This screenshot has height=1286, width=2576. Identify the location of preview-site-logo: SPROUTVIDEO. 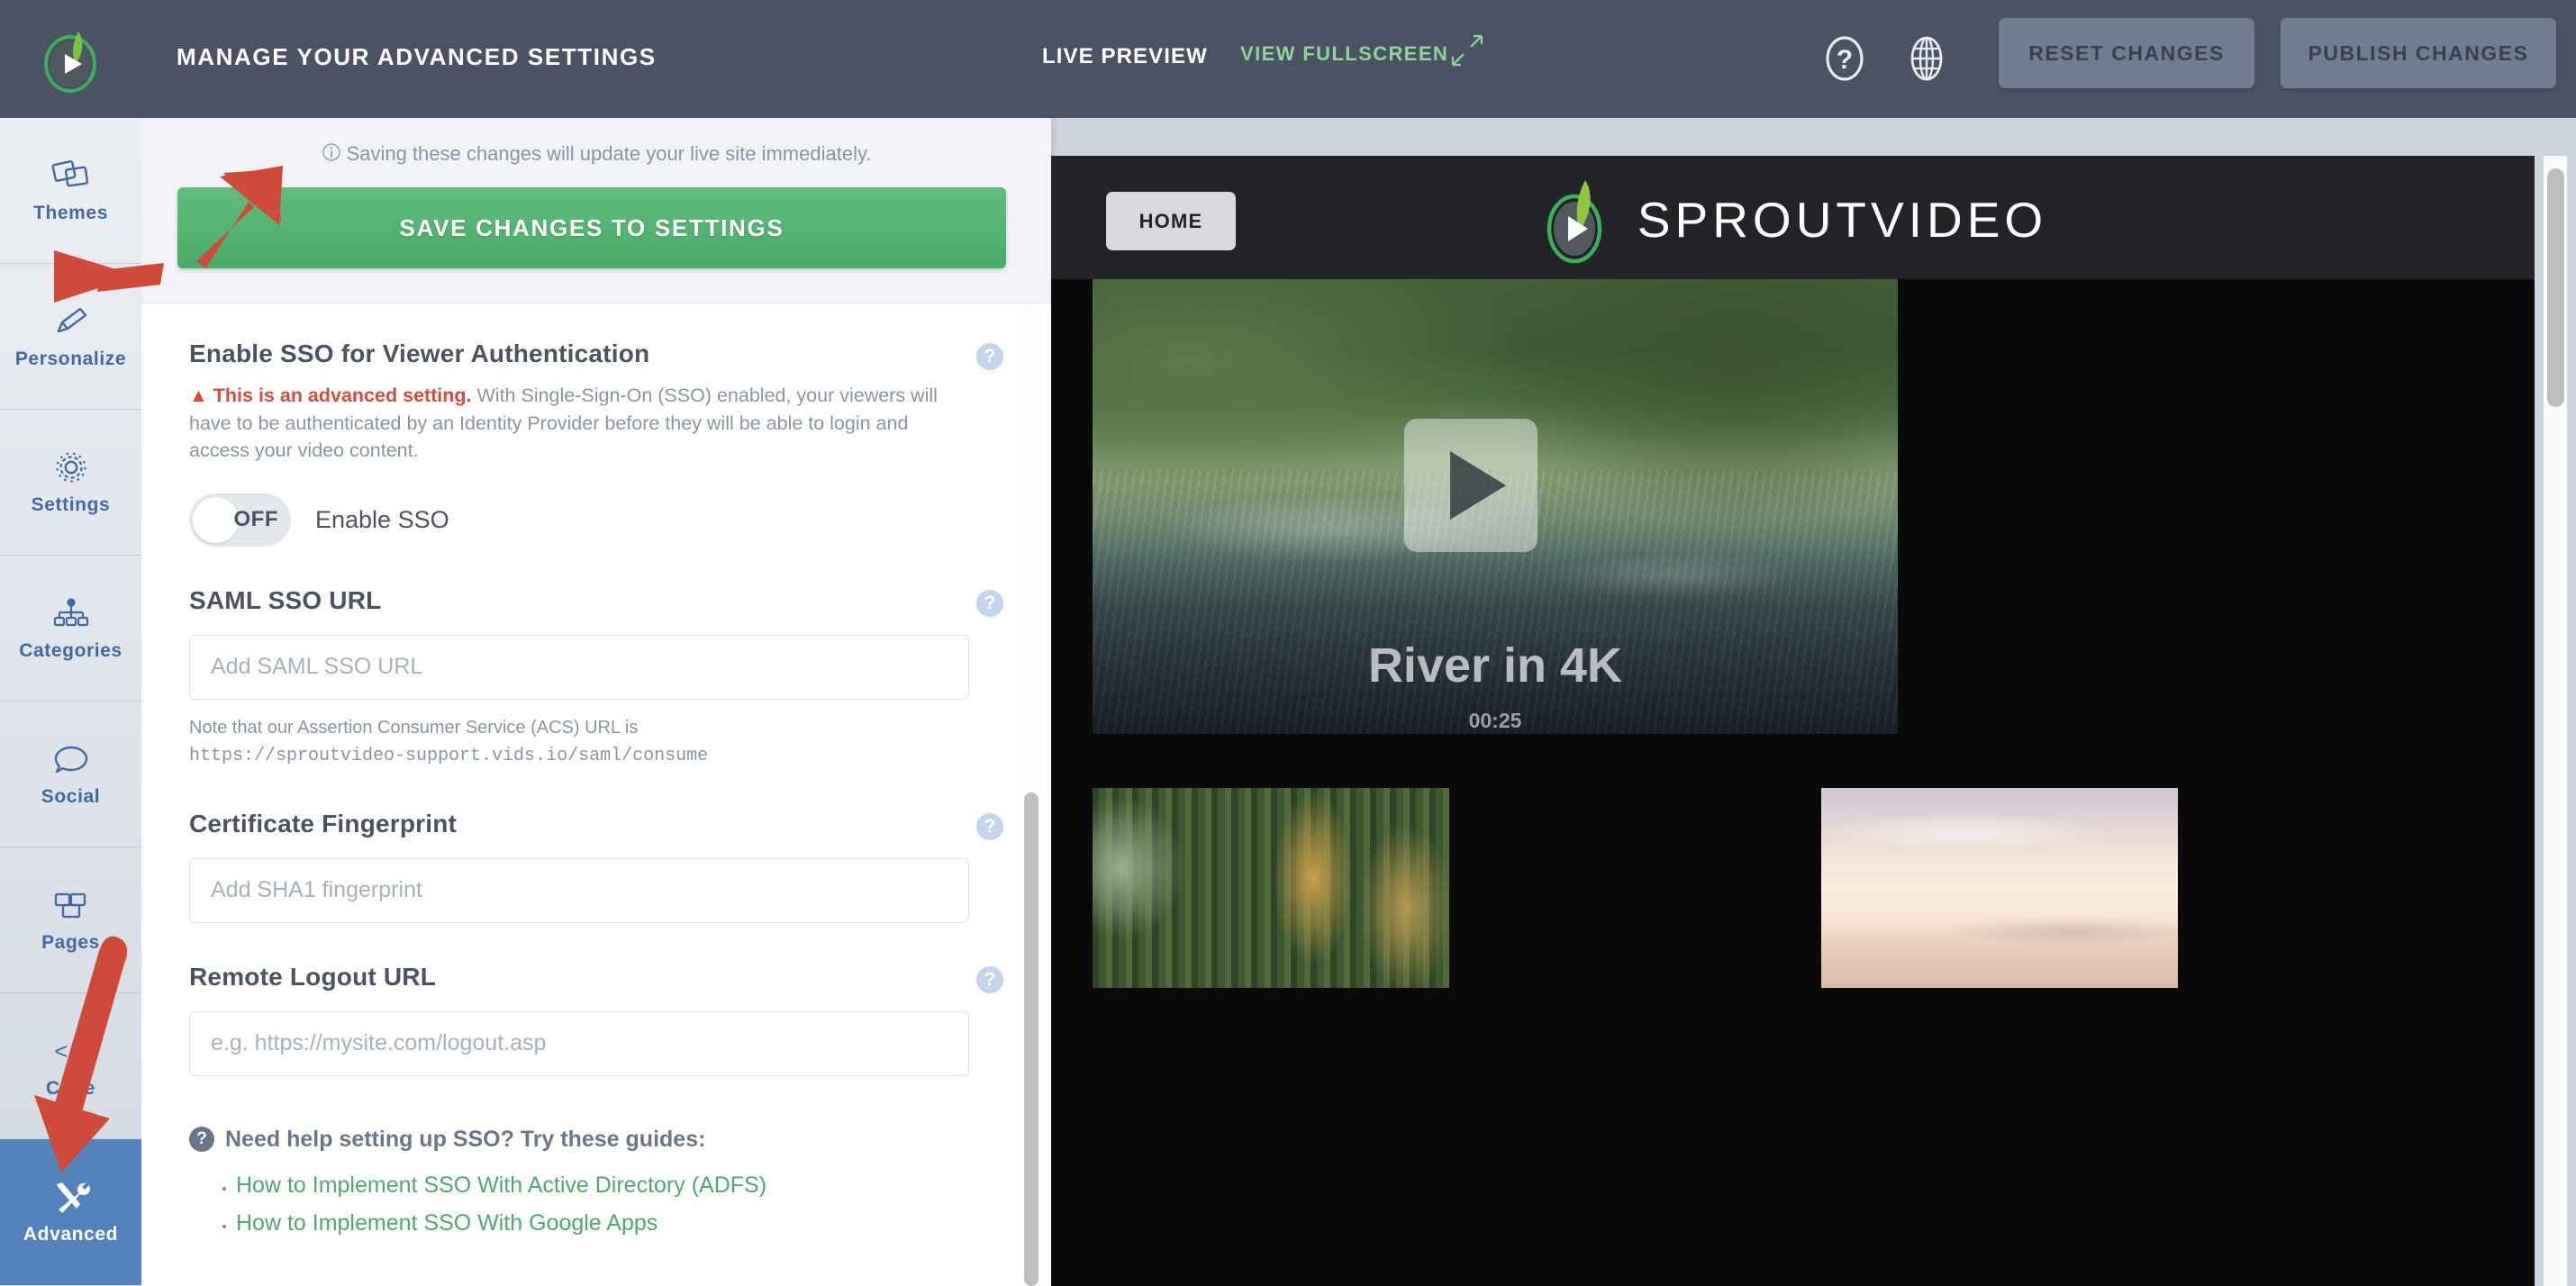
(1793, 219).